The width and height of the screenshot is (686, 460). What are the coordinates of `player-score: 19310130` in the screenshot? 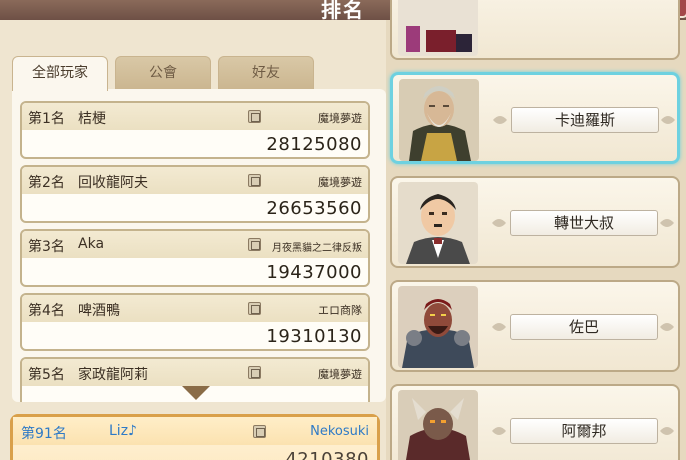 It's located at (314, 336).